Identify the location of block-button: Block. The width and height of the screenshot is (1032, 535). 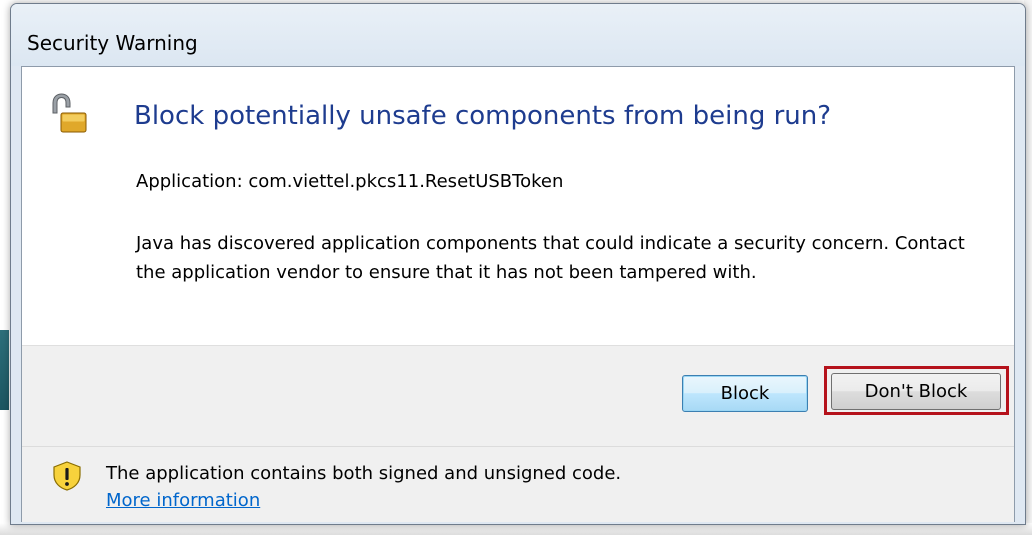
(745, 393).